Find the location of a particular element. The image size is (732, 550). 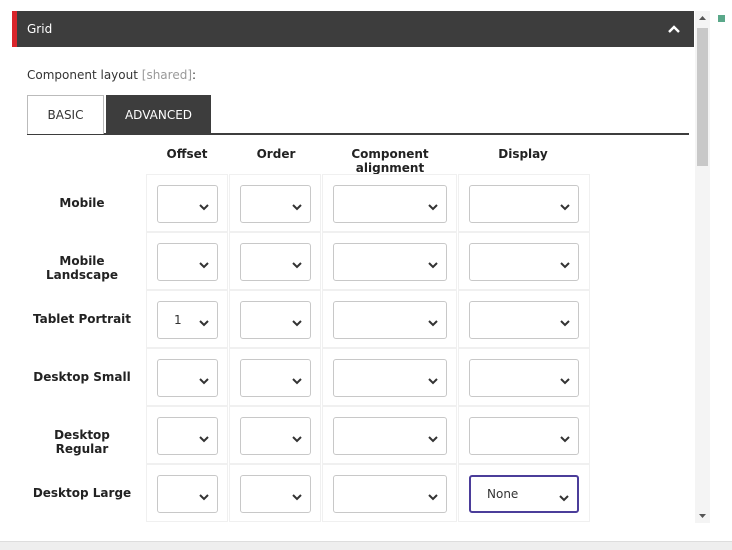

display-select: None is located at coordinates (524, 494).